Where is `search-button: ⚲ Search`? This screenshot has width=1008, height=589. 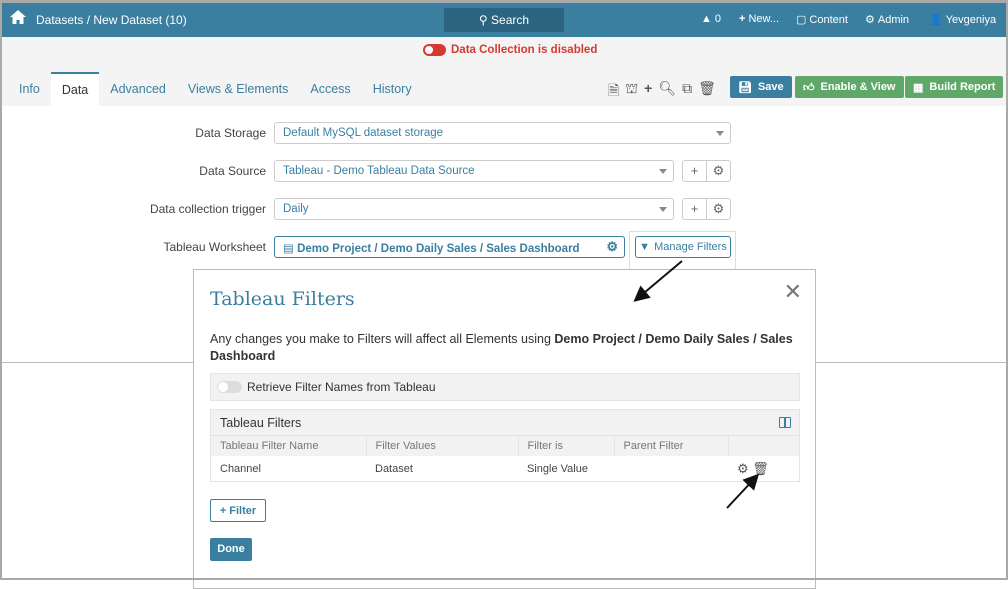 search-button: ⚲ Search is located at coordinates (504, 20).